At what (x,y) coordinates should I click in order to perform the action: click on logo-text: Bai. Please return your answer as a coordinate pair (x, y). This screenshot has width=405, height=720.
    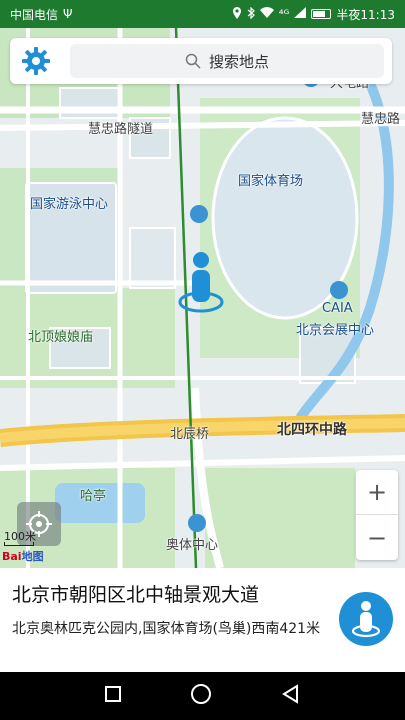
    Looking at the image, I should click on (12, 556).